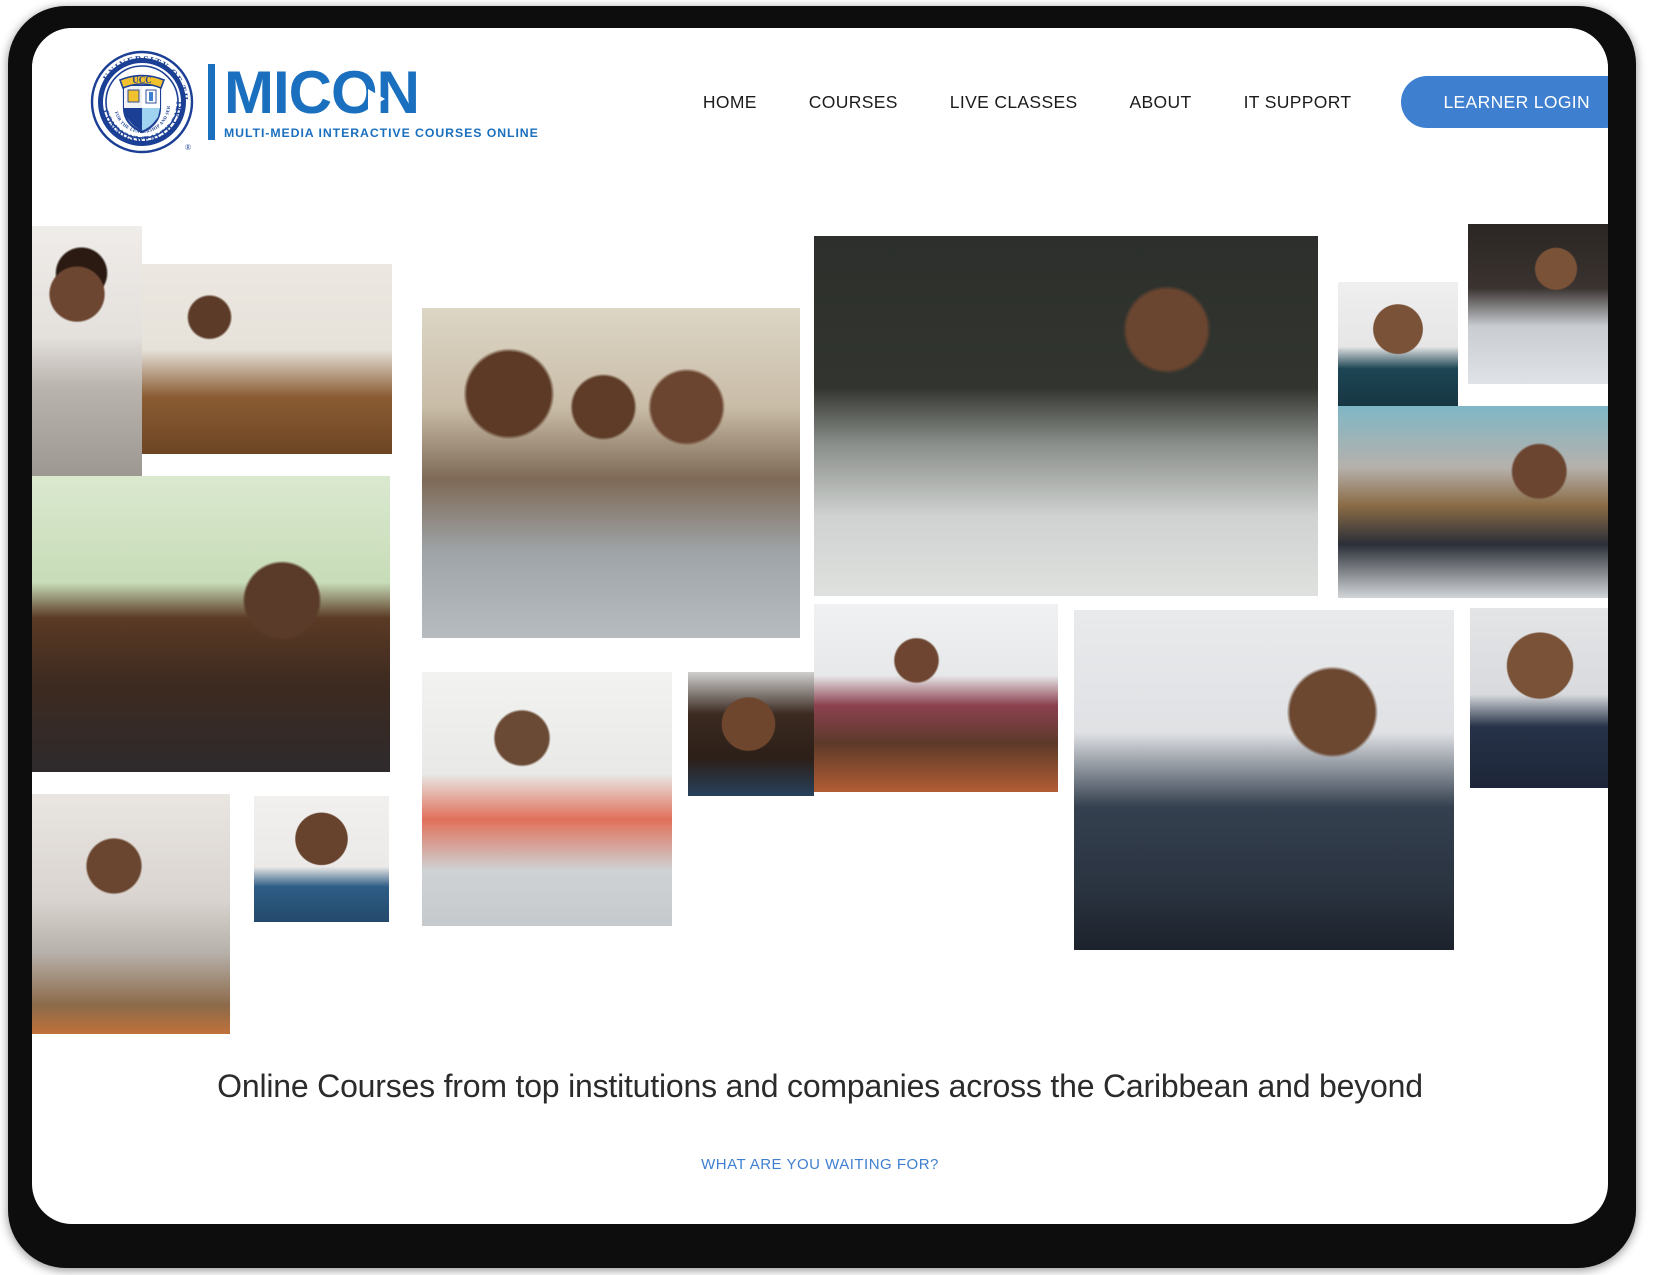 Image resolution: width=1680 pixels, height=1275 pixels. I want to click on nav-item-about: ABOUT, so click(1161, 102).